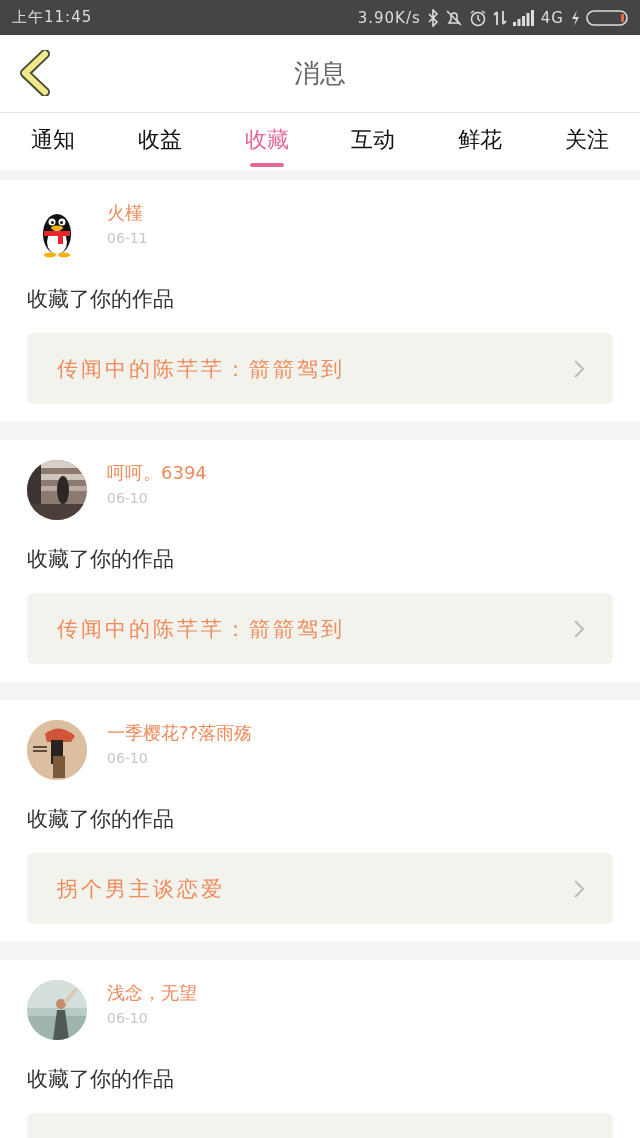 This screenshot has height=1138, width=640. What do you see at coordinates (523, 17) in the screenshot?
I see `signal-icon` at bounding box center [523, 17].